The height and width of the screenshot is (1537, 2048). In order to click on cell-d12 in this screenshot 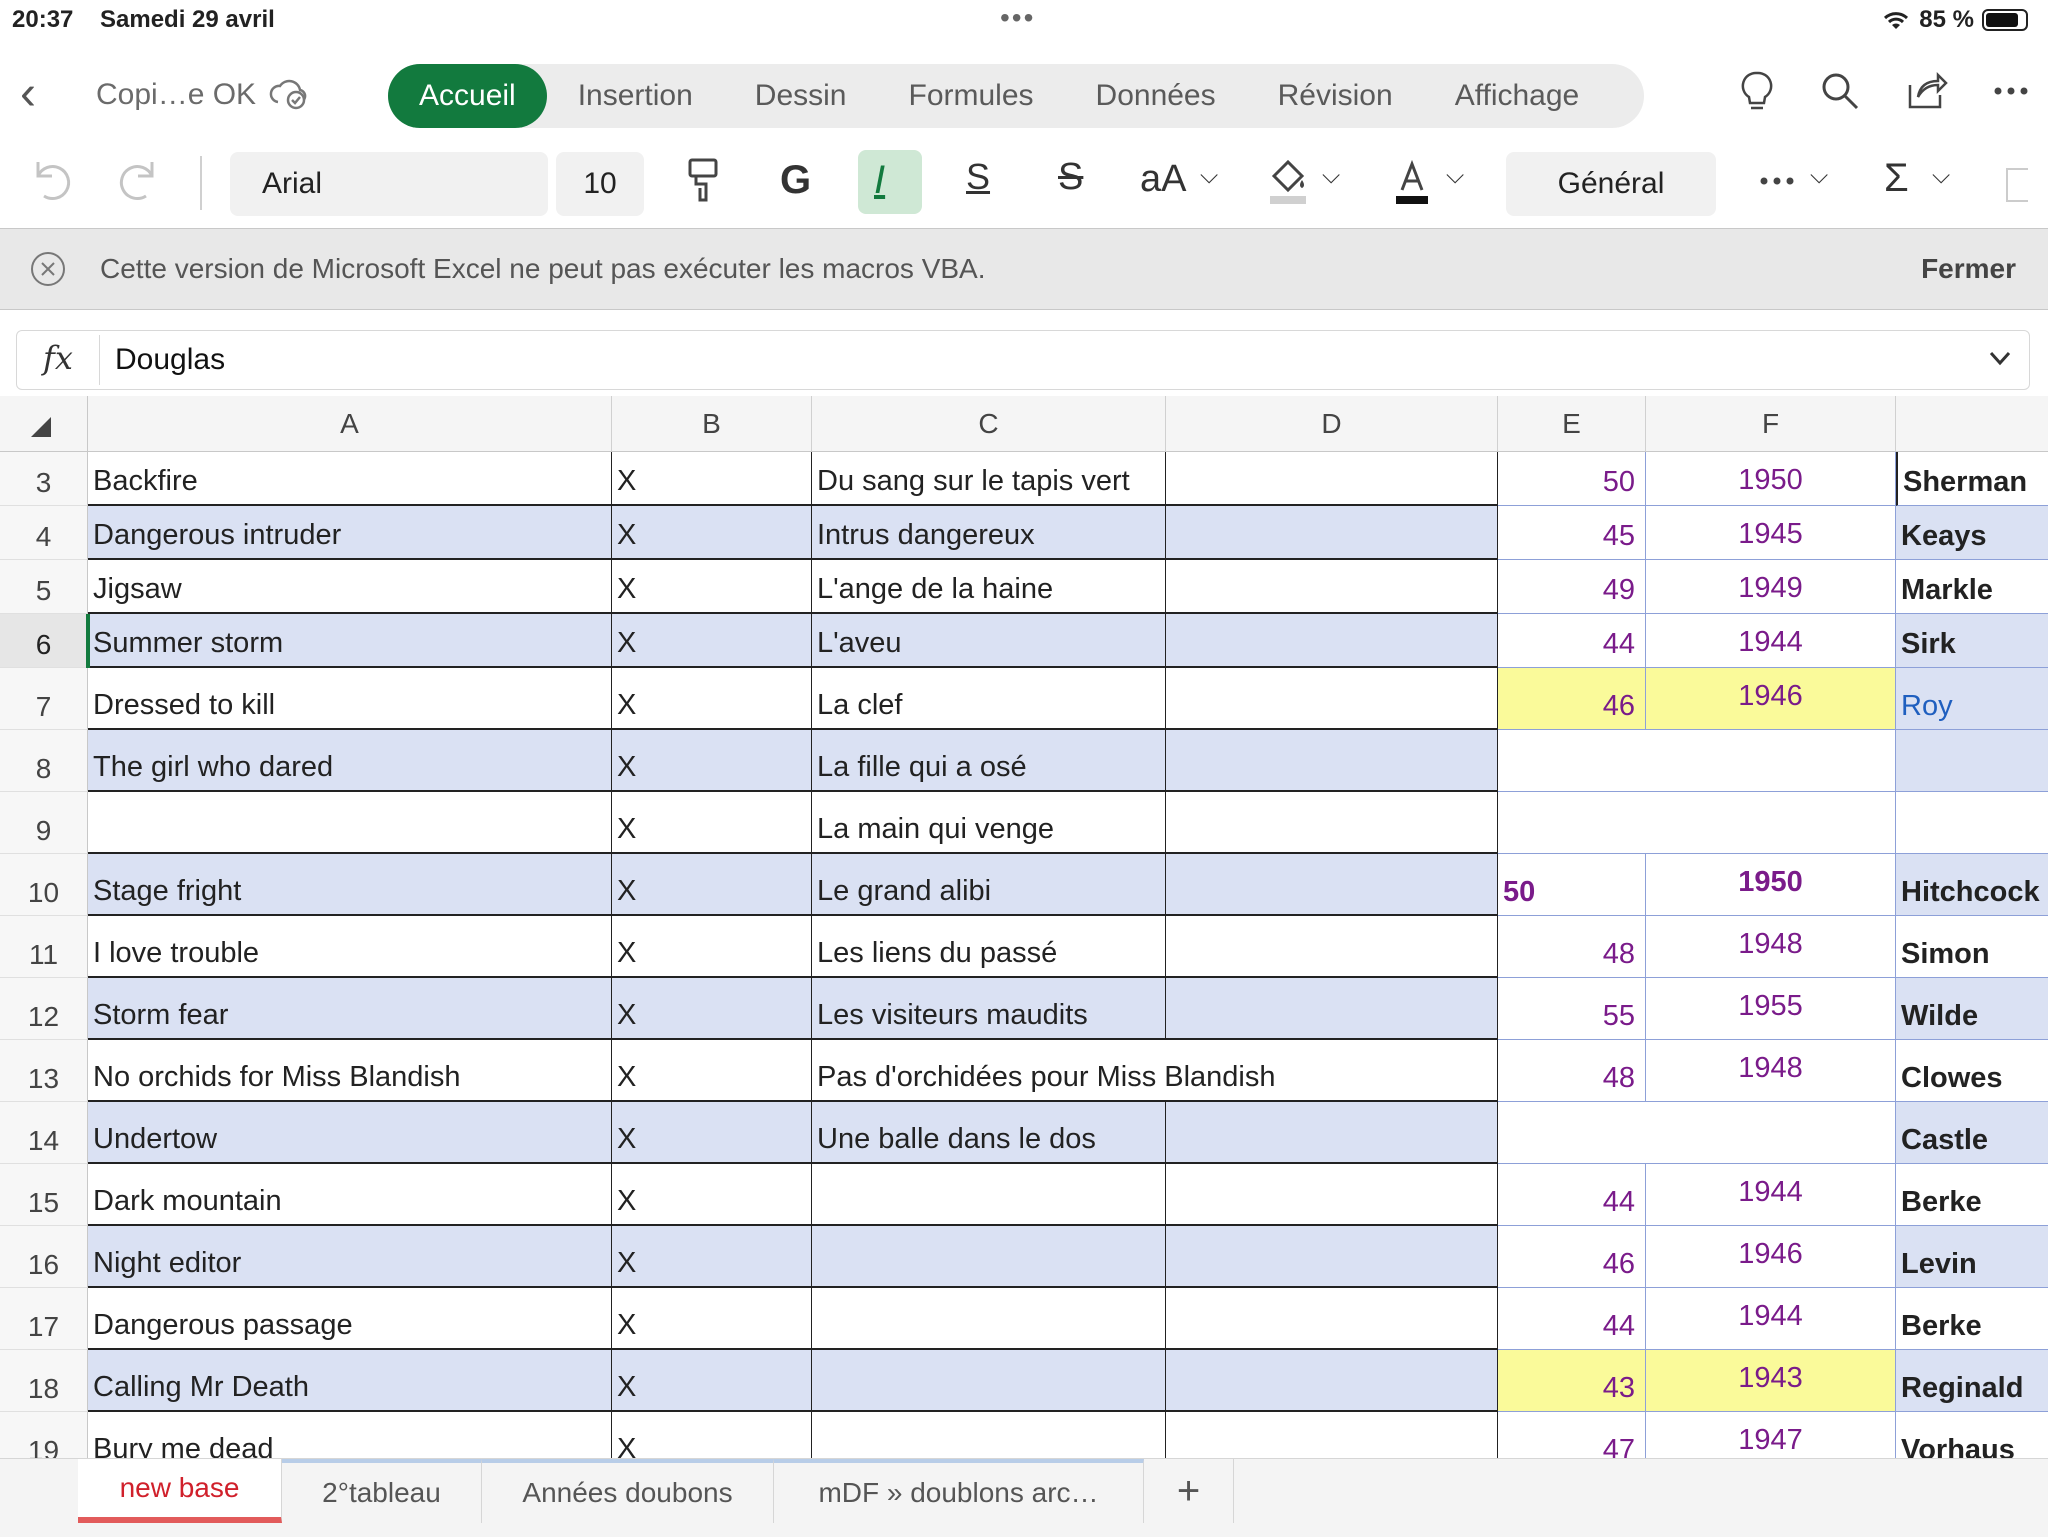, I will do `click(1332, 1009)`.